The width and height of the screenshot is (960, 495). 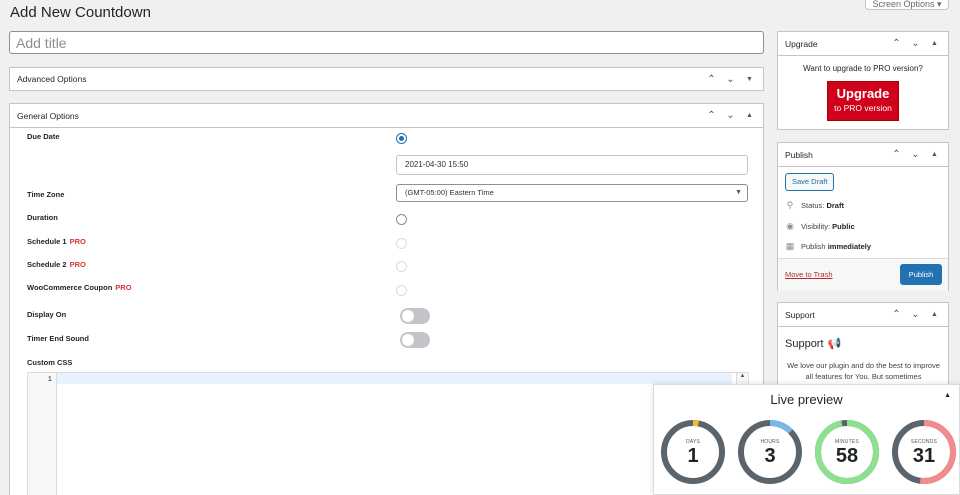 I want to click on collapse-preview-icon: ▲, so click(x=947, y=395).